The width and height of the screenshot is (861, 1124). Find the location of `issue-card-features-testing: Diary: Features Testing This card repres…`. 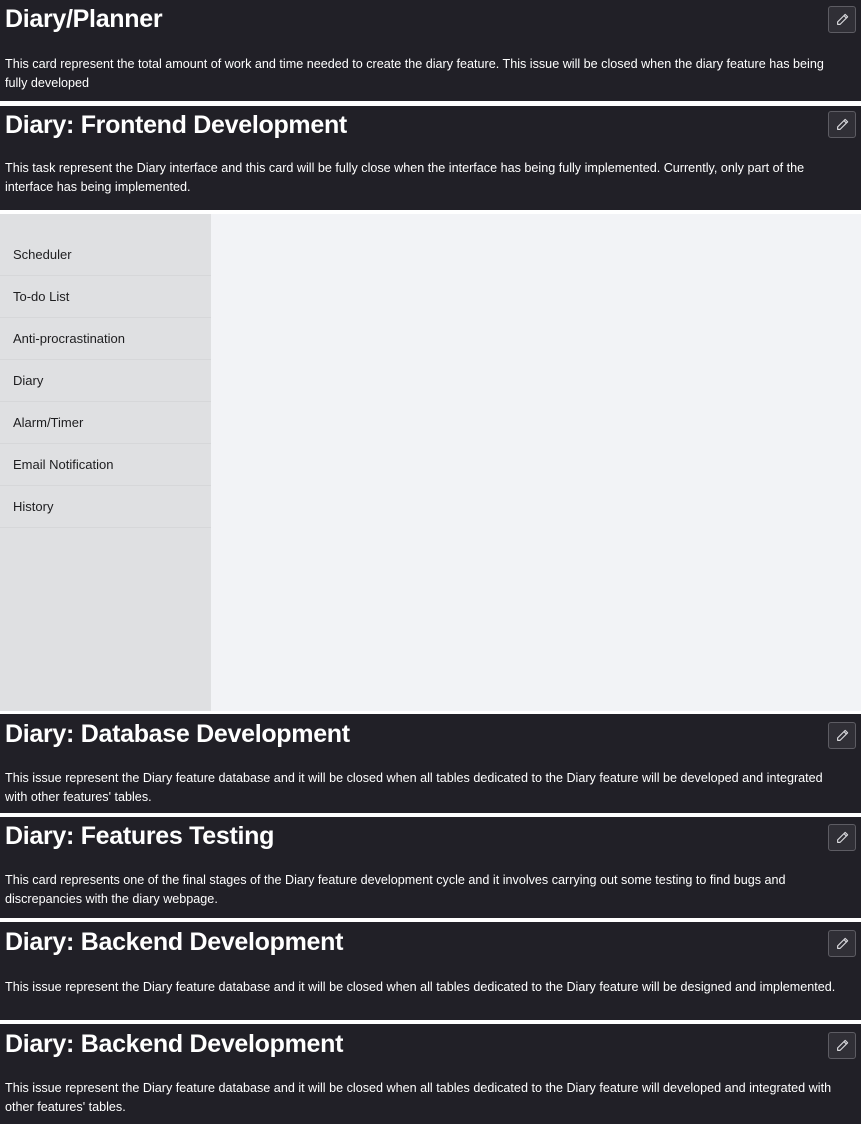

issue-card-features-testing: Diary: Features Testing This card repres… is located at coordinates (430, 867).